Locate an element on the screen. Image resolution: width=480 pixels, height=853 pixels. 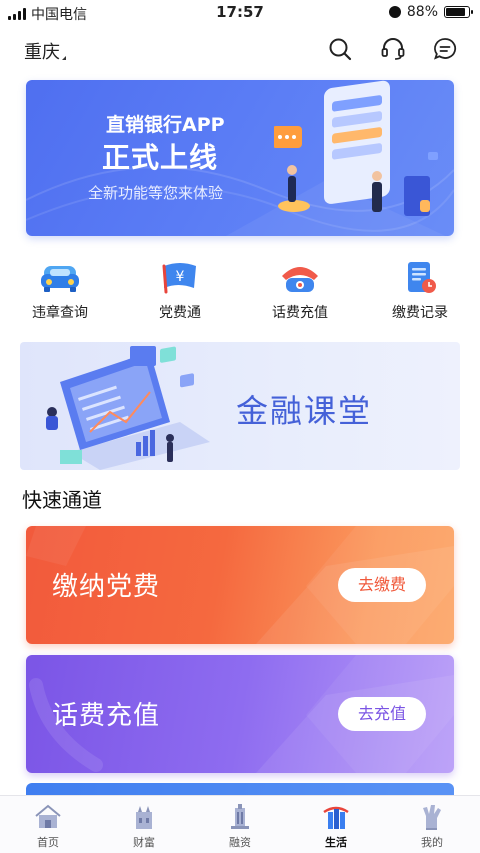
phone-topup-card: 话费充值 去充值 is located at coordinates (240, 714).